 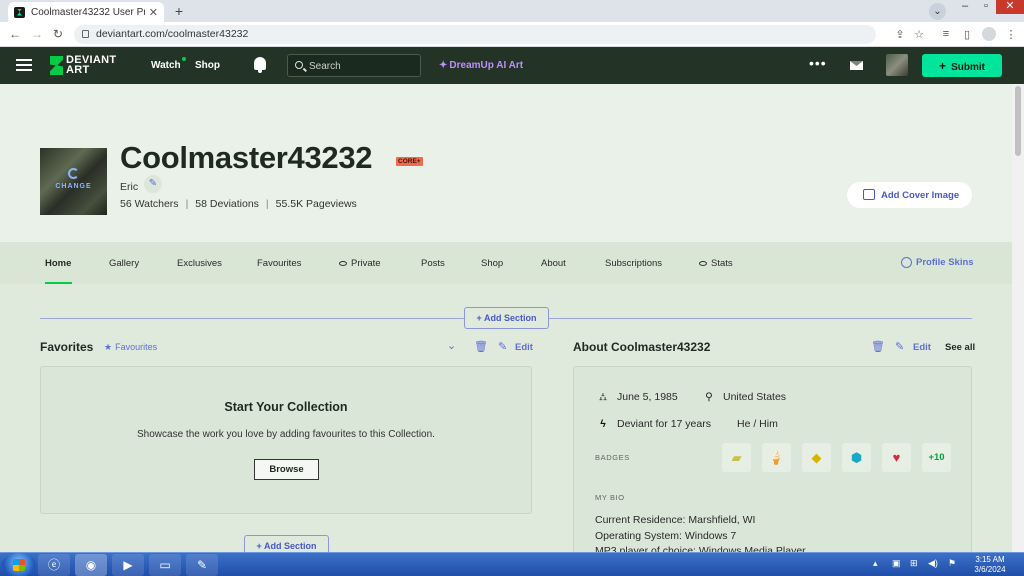 I want to click on url-field: deviantart.com/coolmaster43232, so click(x=475, y=34).